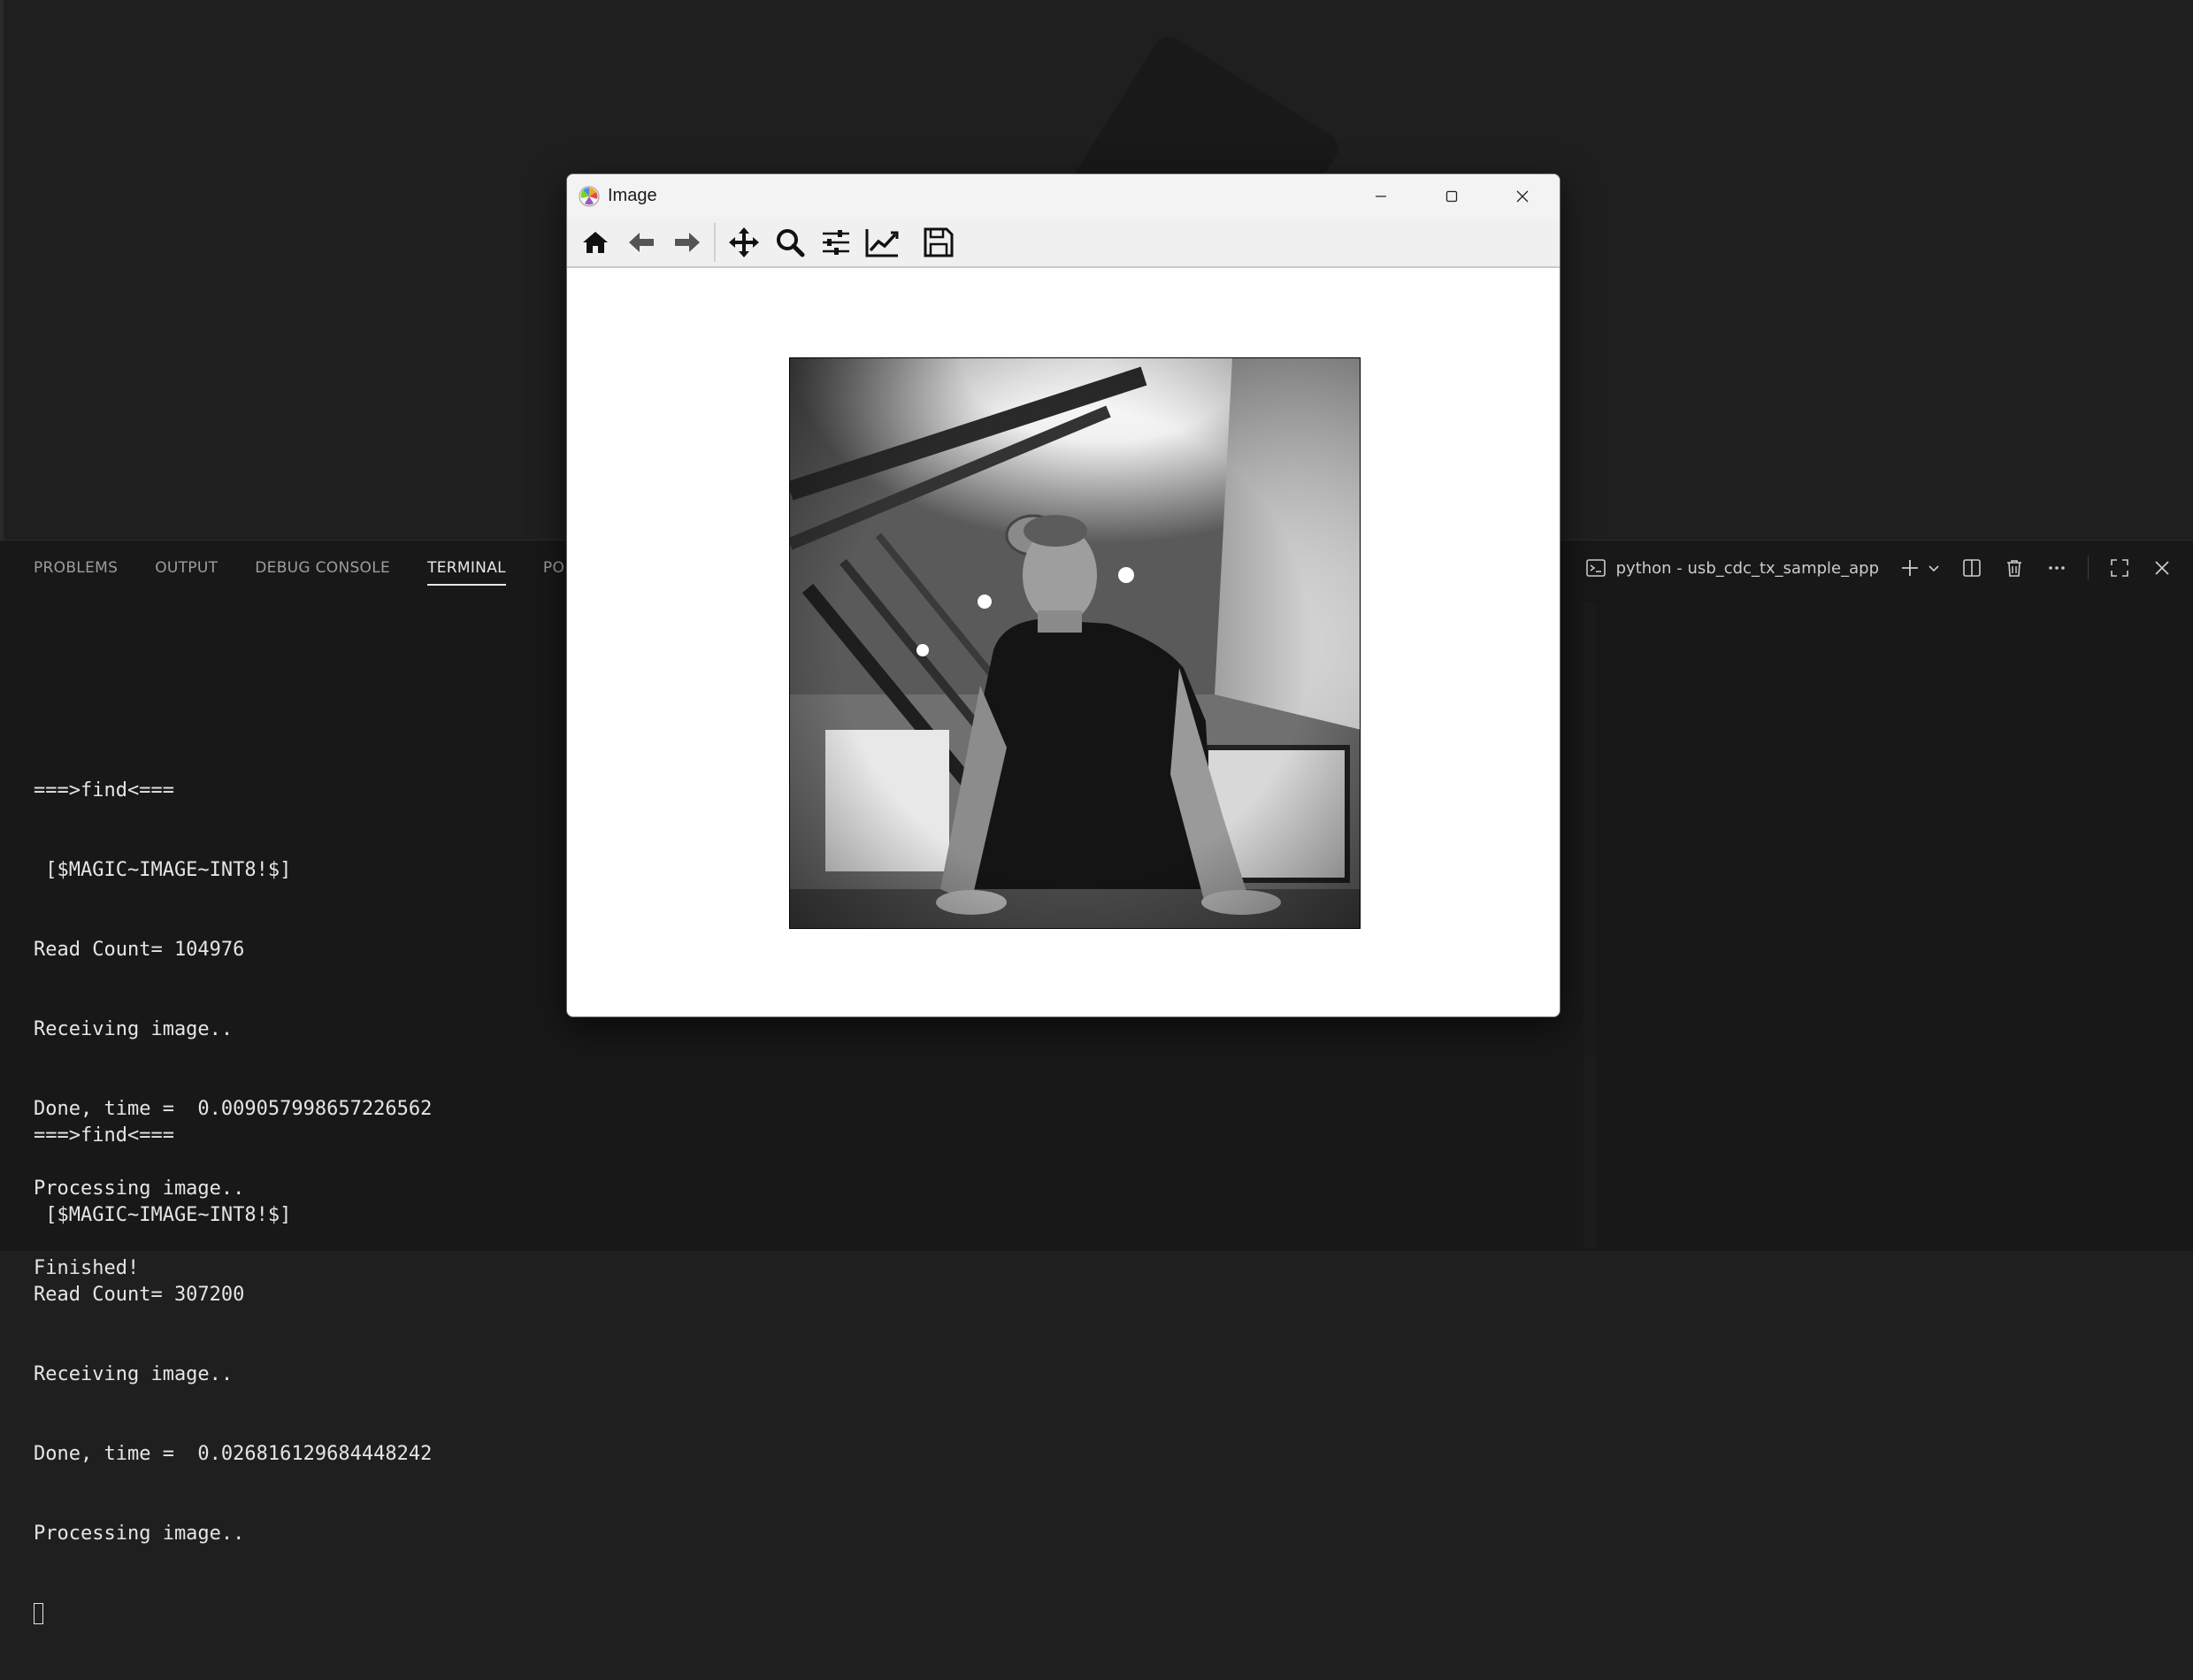 The width and height of the screenshot is (2193, 1680). Describe the element at coordinates (139, 950) in the screenshot. I see `terminal-line: Read Count= 104976` at that location.